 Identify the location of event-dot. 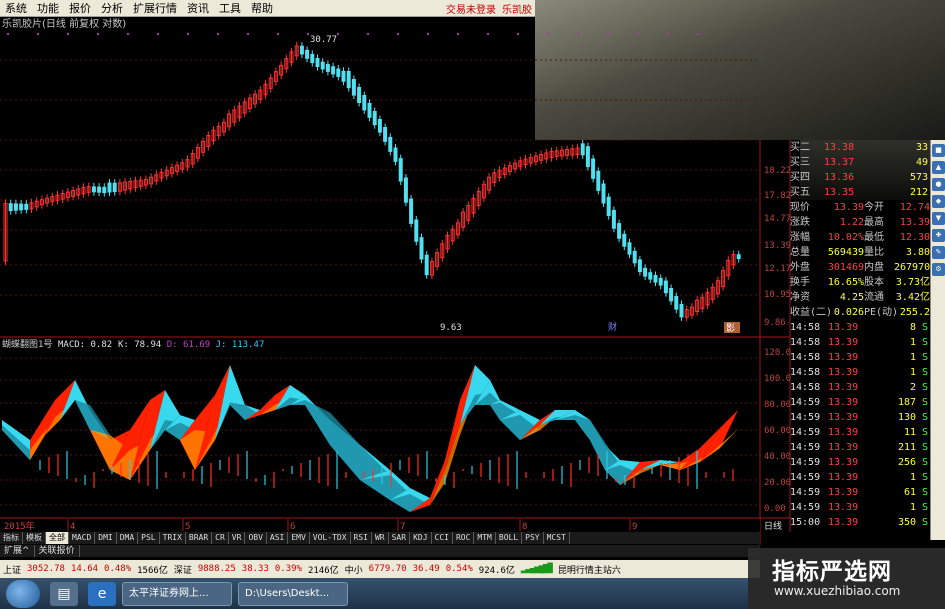
(8, 34).